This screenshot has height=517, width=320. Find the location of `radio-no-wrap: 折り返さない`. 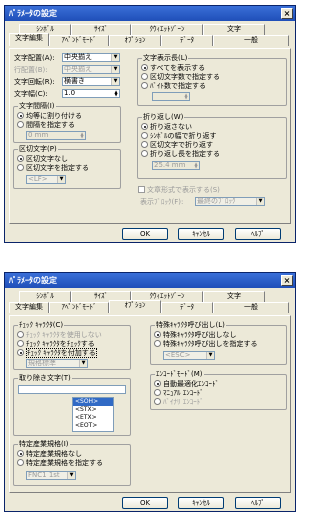

radio-no-wrap: 折り返さない is located at coordinates (166, 127).